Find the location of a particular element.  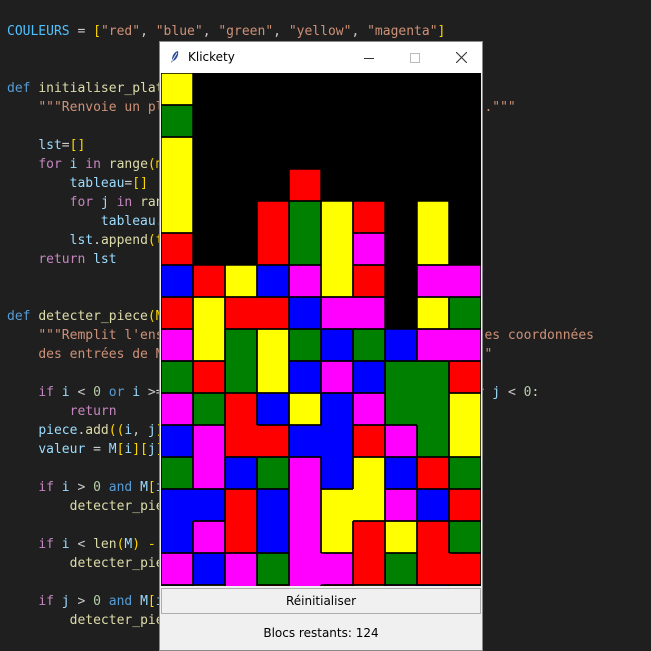

maximize-button is located at coordinates (415, 57).